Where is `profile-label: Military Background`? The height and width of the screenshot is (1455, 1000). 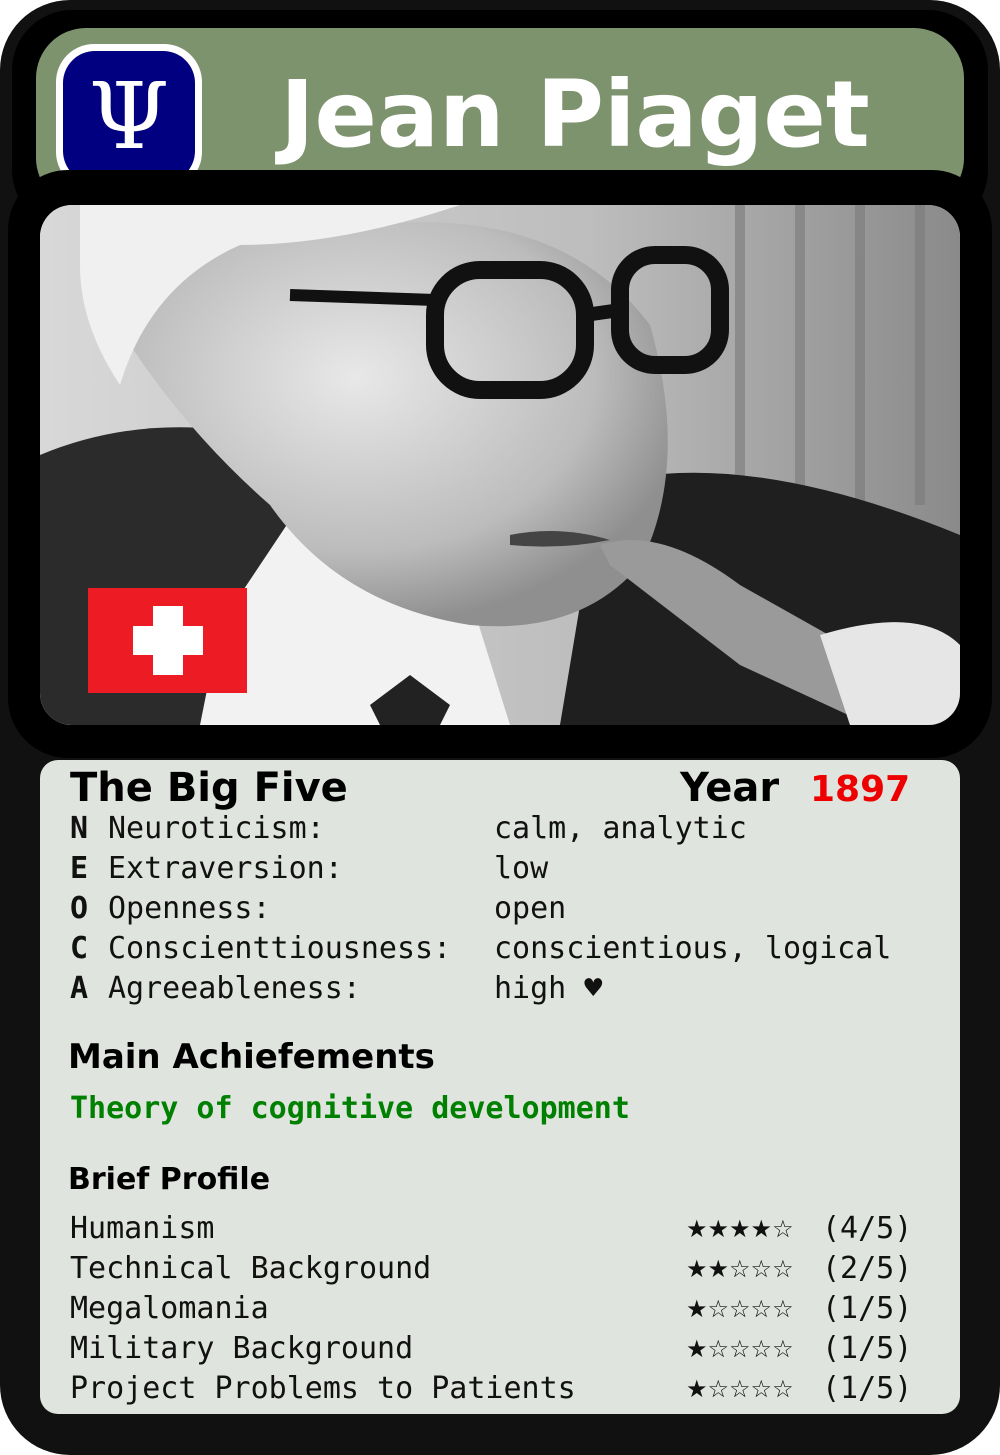
profile-label: Military Background is located at coordinates (242, 1348).